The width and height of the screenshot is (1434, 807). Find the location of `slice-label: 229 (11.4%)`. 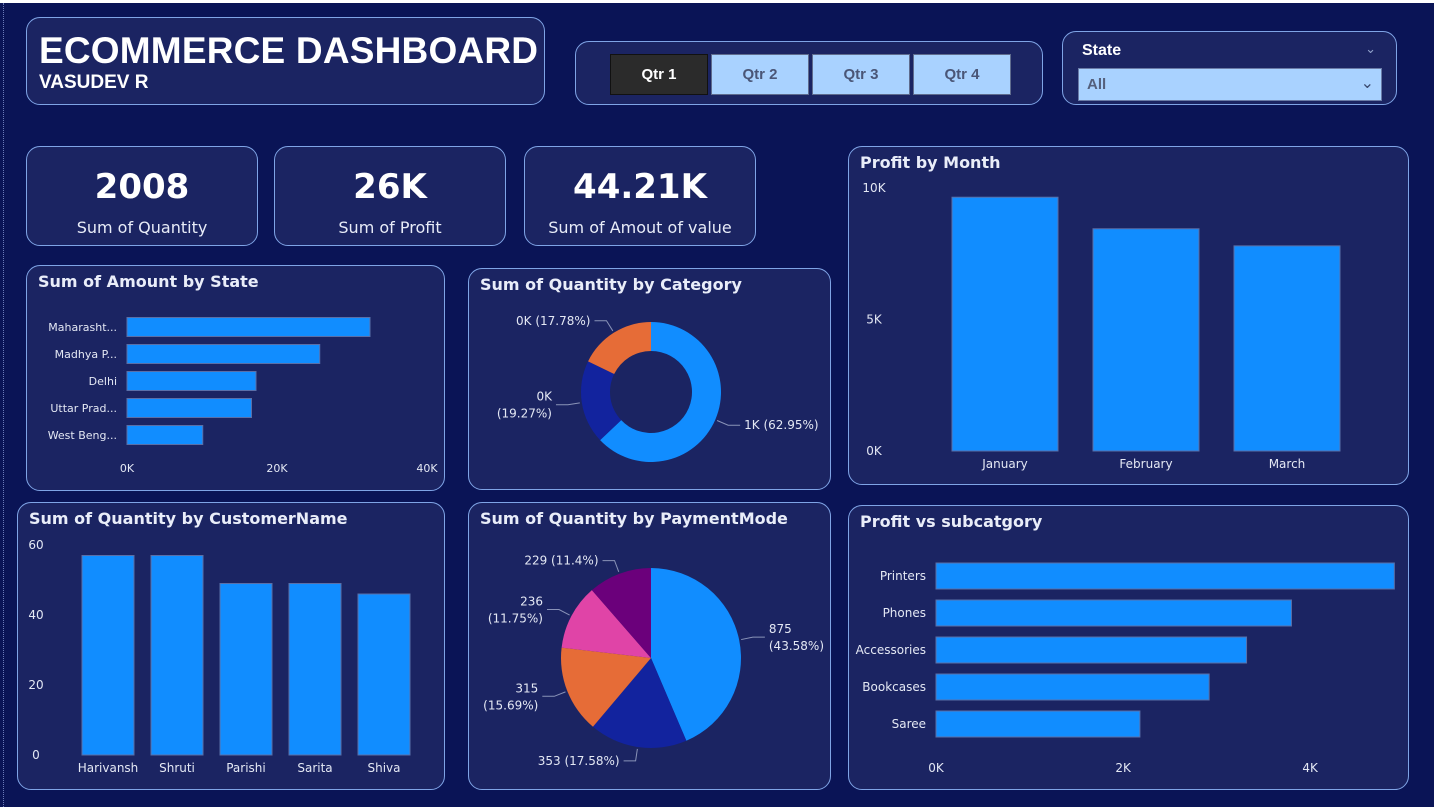

slice-label: 229 (11.4%) is located at coordinates (561, 561).